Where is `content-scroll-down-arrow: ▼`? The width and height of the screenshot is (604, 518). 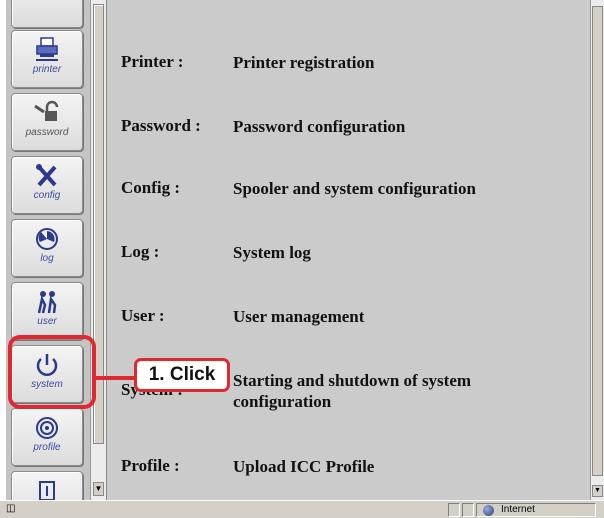 content-scroll-down-arrow: ▼ is located at coordinates (597, 491).